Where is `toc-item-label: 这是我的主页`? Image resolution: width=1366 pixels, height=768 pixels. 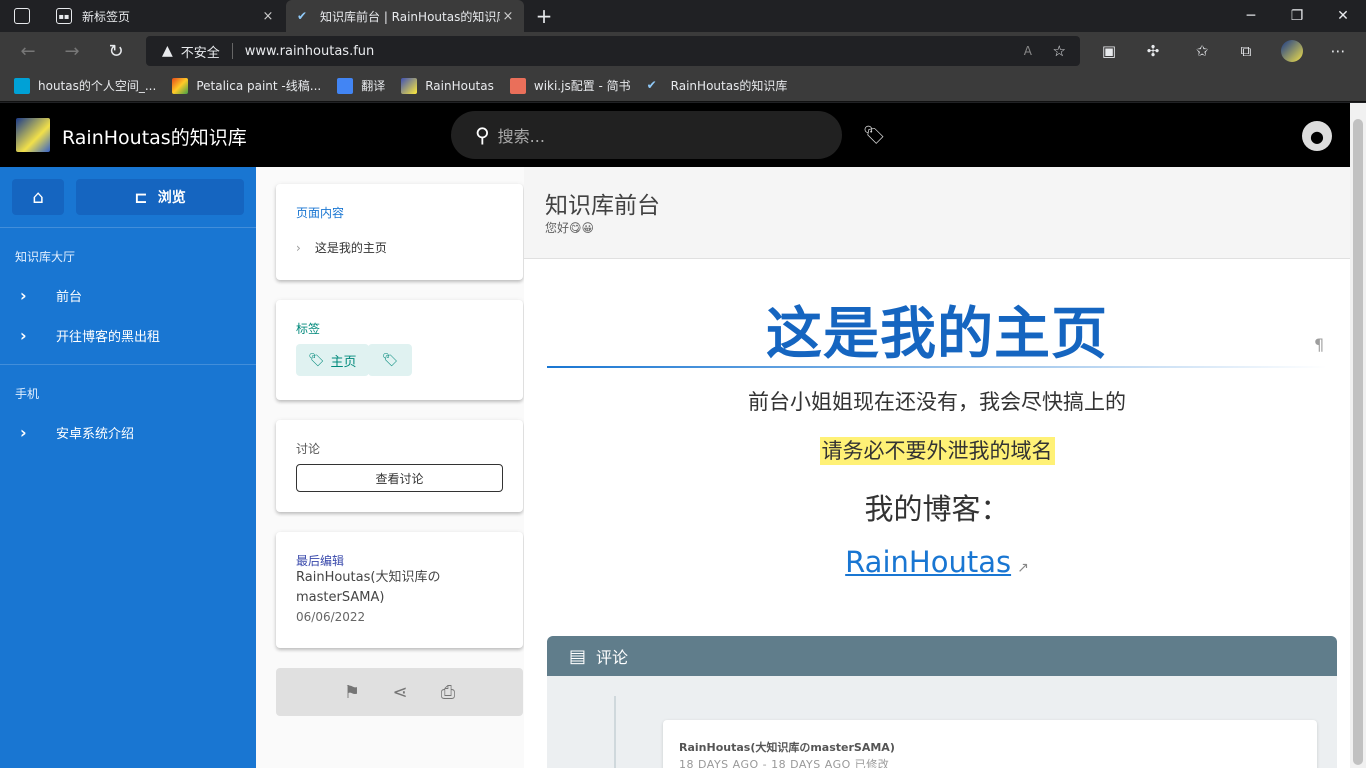 toc-item-label: 这是我的主页 is located at coordinates (350, 248).